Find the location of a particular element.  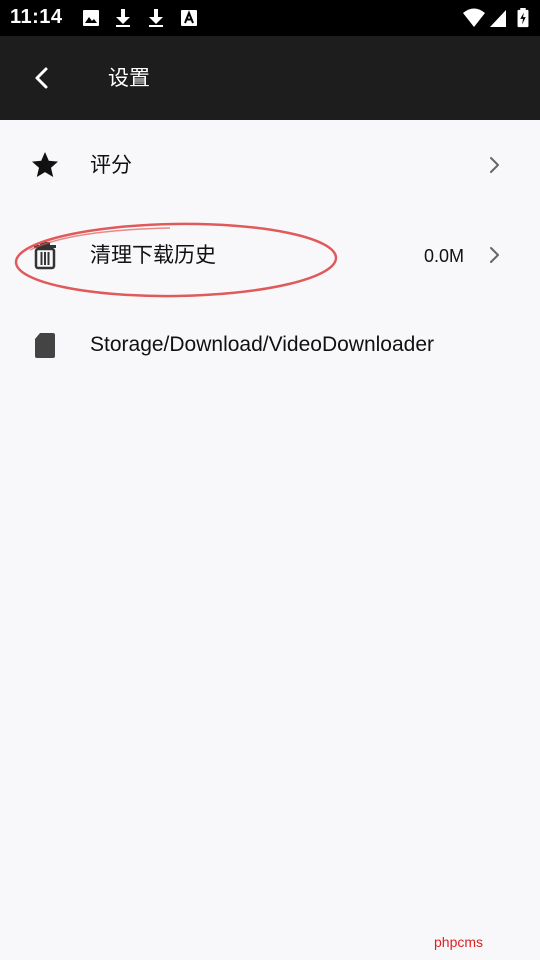

app-bar: 设置 is located at coordinates (270, 78).